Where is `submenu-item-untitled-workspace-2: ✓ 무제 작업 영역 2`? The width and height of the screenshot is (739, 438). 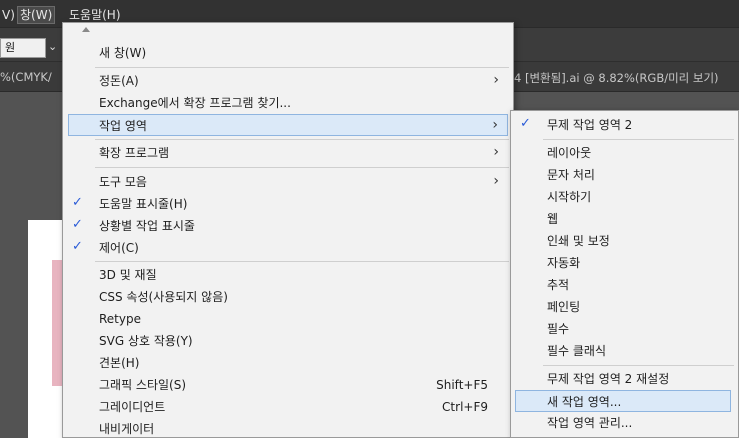 submenu-item-untitled-workspace-2: ✓ 무제 작업 영역 2 is located at coordinates (624, 125).